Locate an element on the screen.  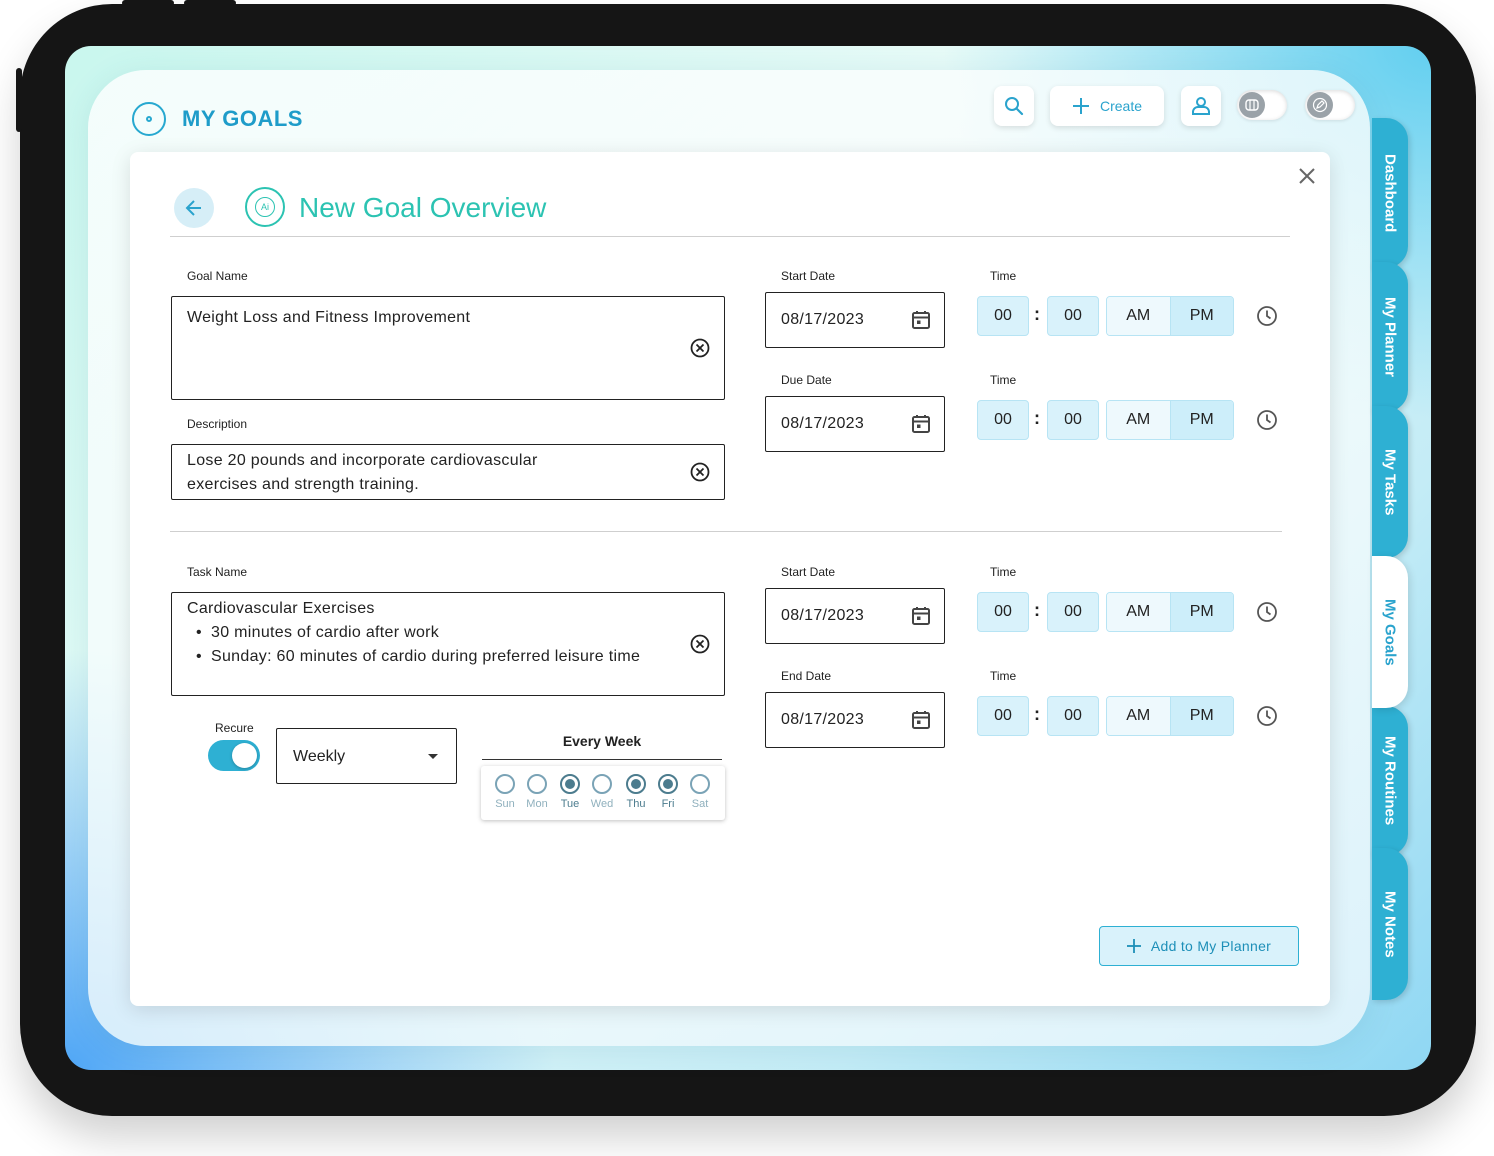
recure-toggle is located at coordinates (234, 755).